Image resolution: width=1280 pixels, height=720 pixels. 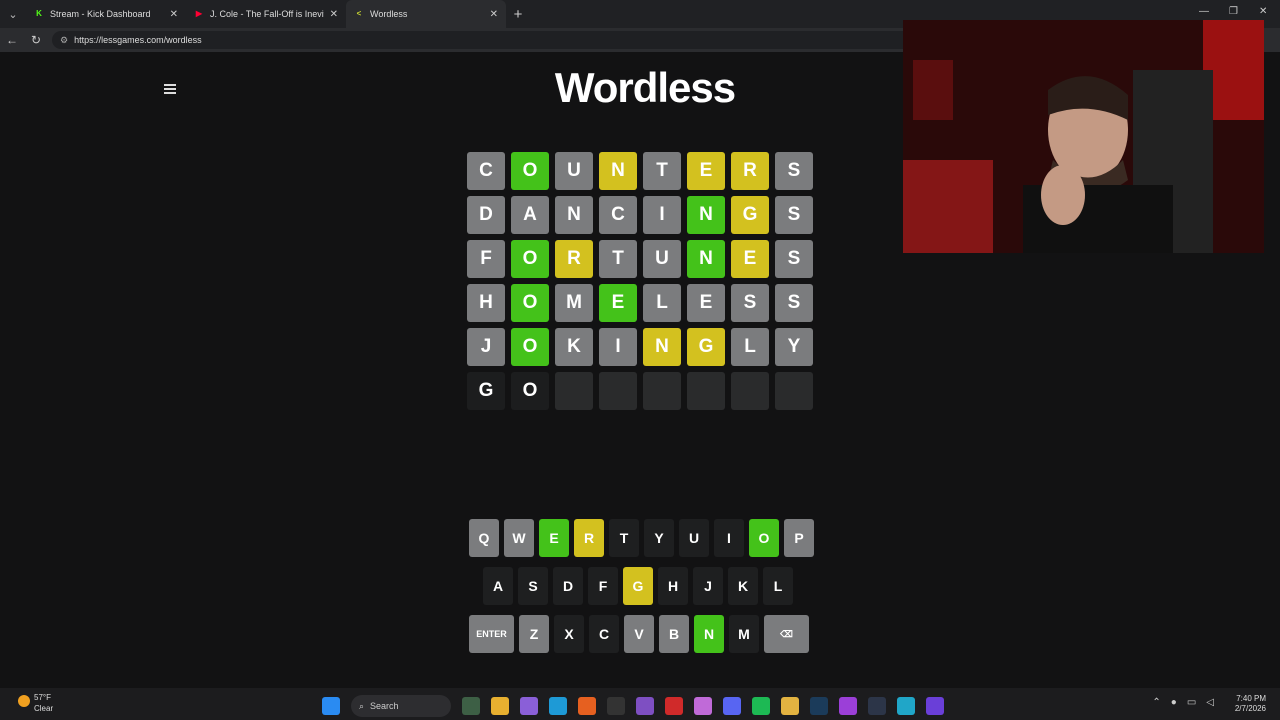 What do you see at coordinates (662, 259) in the screenshot?
I see `board-tile: U` at bounding box center [662, 259].